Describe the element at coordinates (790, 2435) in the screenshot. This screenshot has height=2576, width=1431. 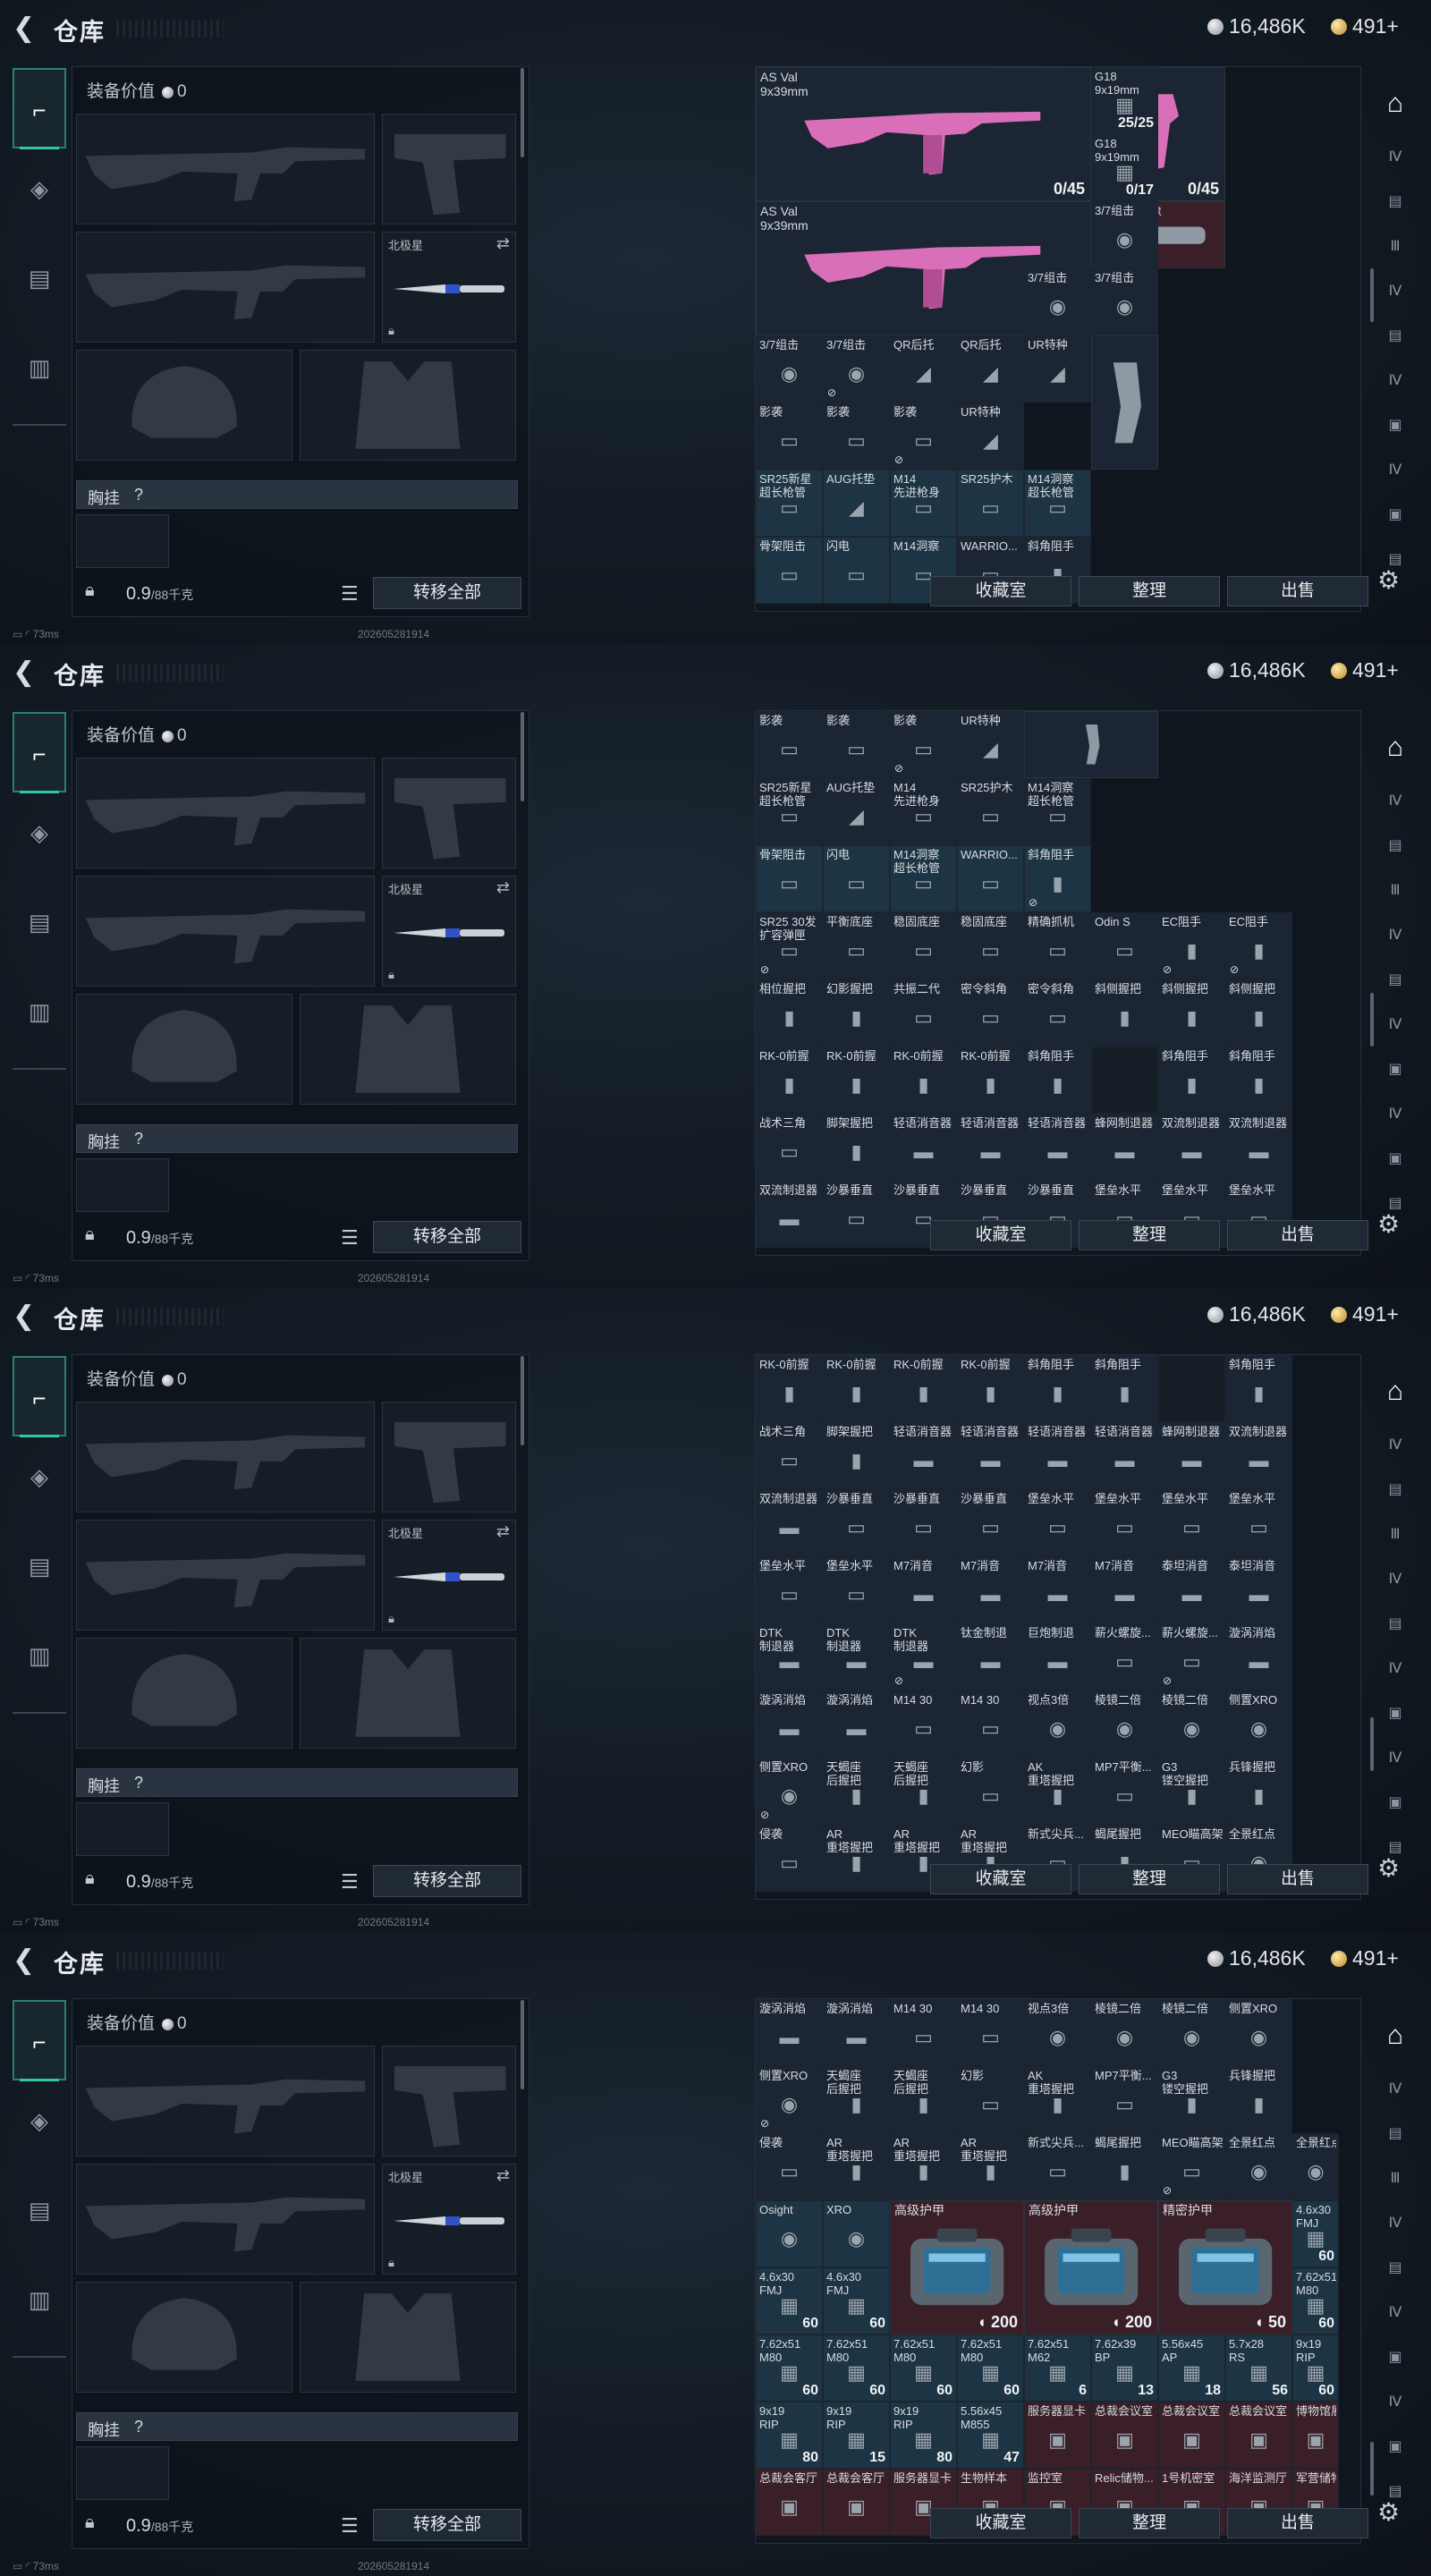
I see `stash-item: 9x19 RIP ▦ 80` at that location.